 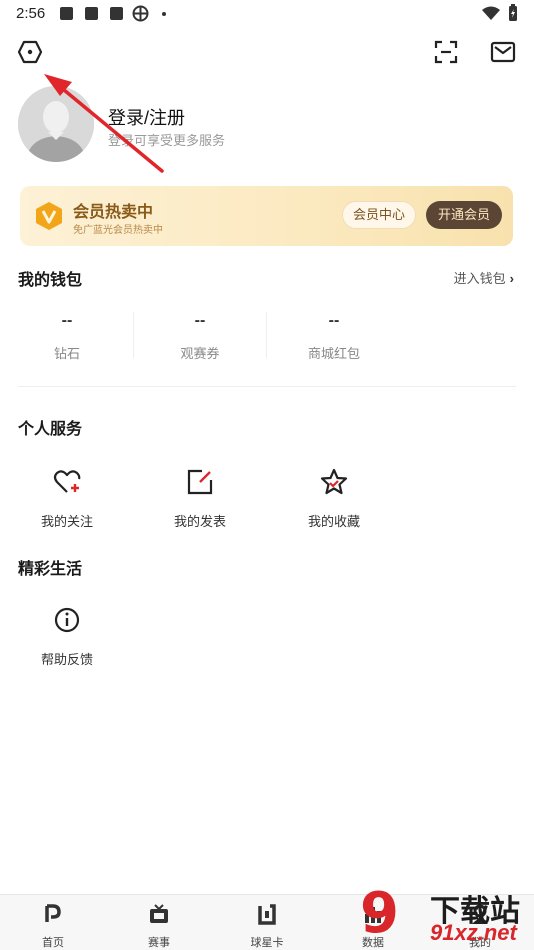 What do you see at coordinates (503, 52) in the screenshot?
I see `message-icon` at bounding box center [503, 52].